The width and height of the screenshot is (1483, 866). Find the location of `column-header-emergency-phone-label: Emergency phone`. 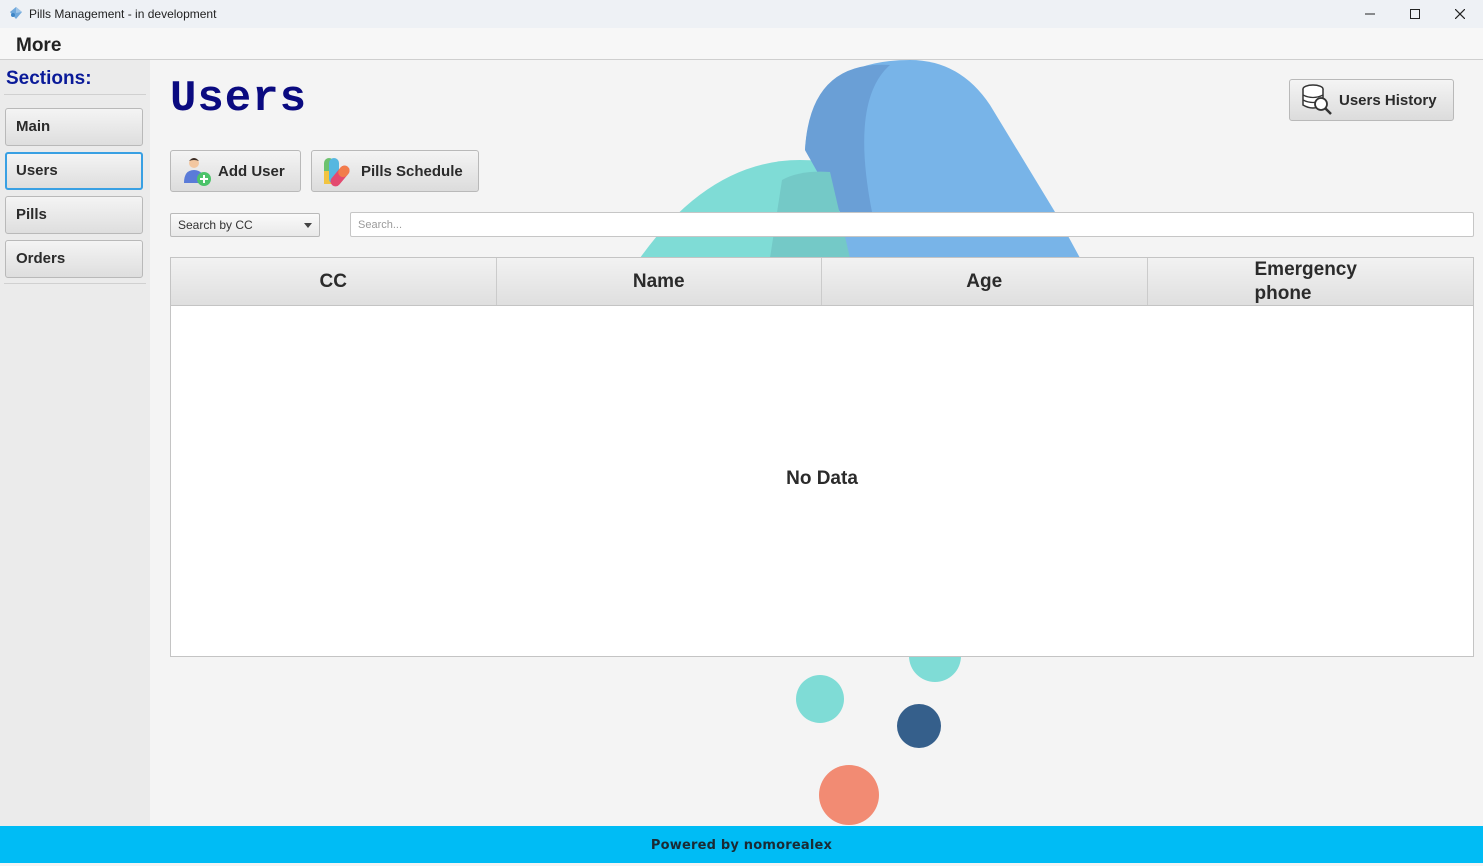

column-header-emergency-phone-label: Emergency phone is located at coordinates (1305, 281).